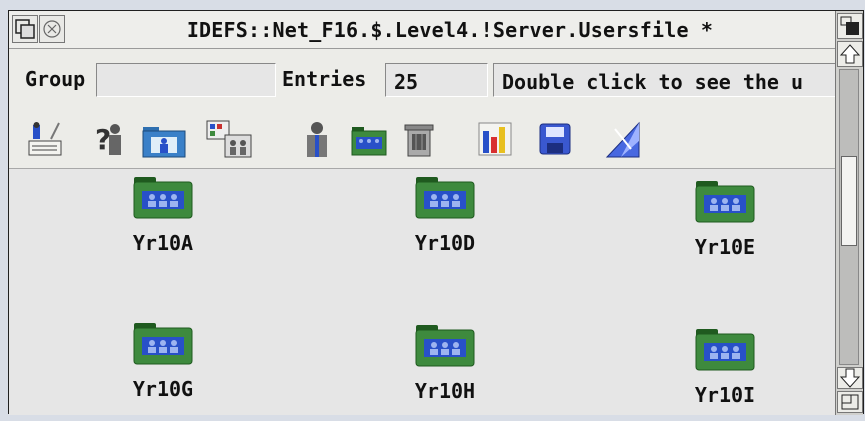 The image size is (865, 421). What do you see at coordinates (419, 139) in the screenshot?
I see `trash-icon` at bounding box center [419, 139].